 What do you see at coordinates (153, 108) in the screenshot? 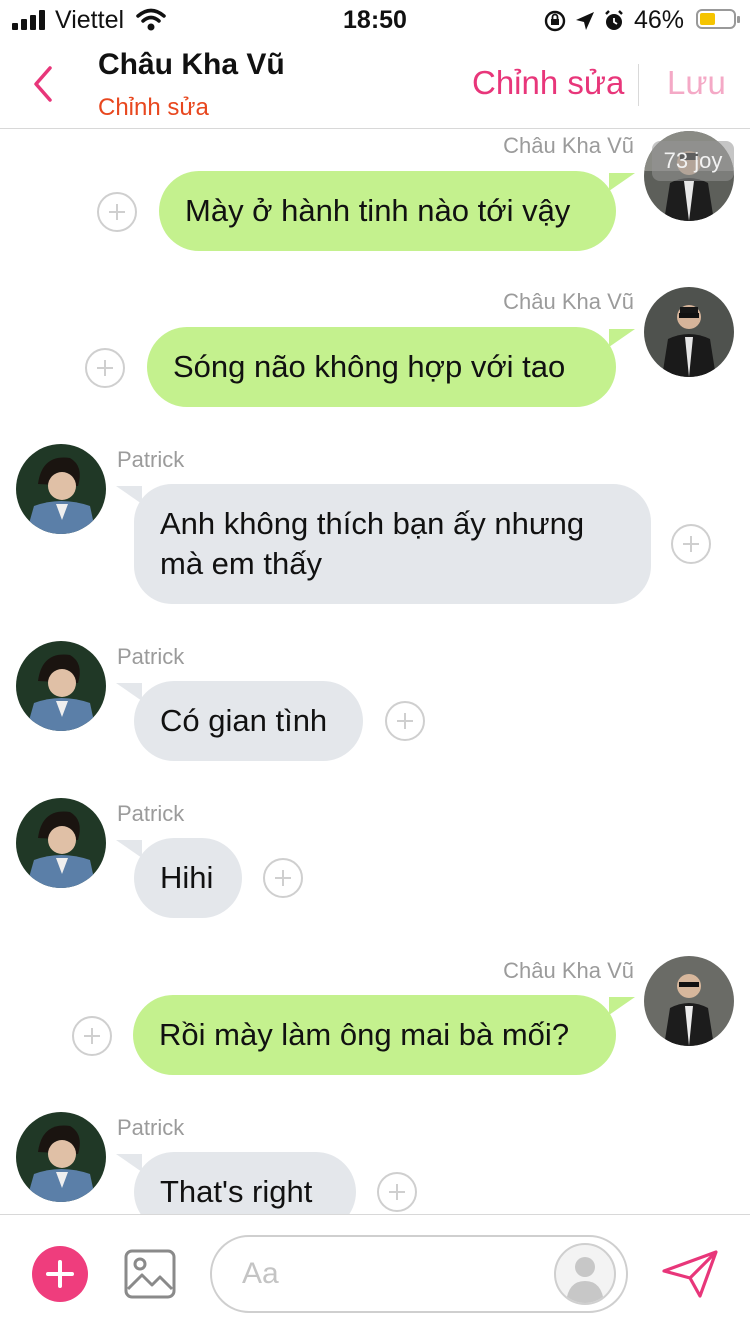
I see `conversation-subtitle: Chỉnh sửa` at bounding box center [153, 108].